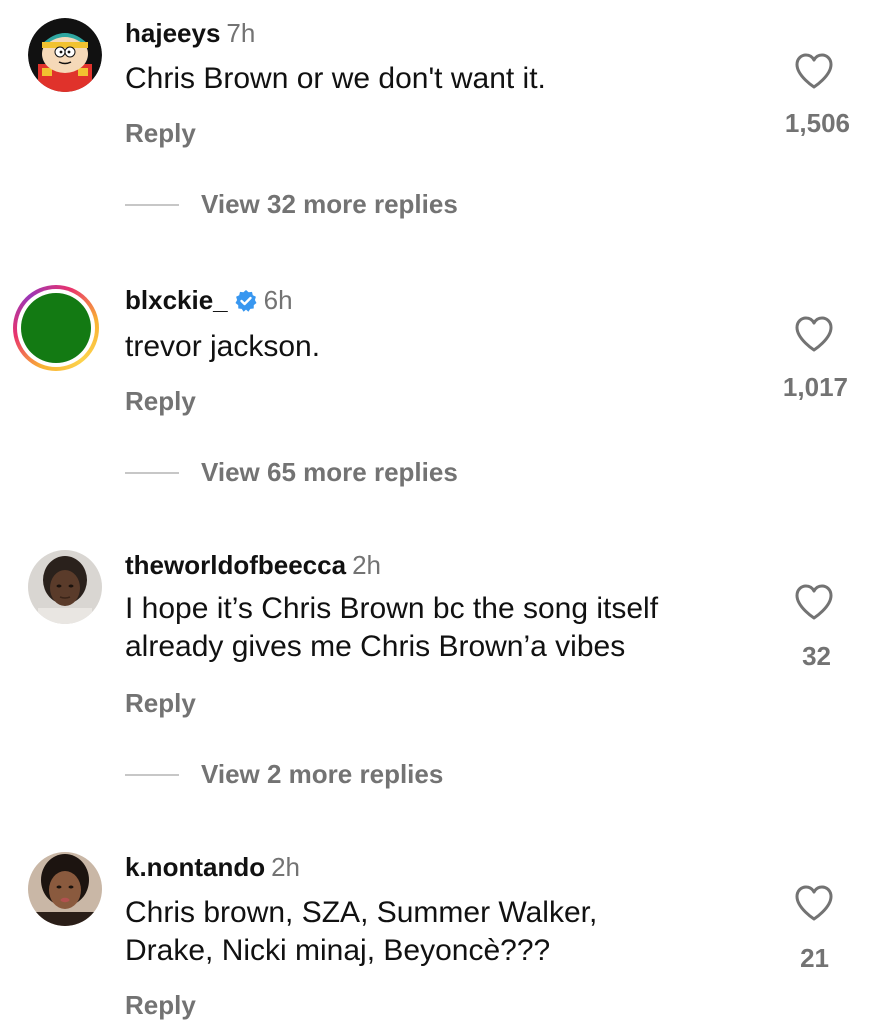 This screenshot has height=1024, width=879. Describe the element at coordinates (176, 300) in the screenshot. I see `username: blxckie_` at that location.